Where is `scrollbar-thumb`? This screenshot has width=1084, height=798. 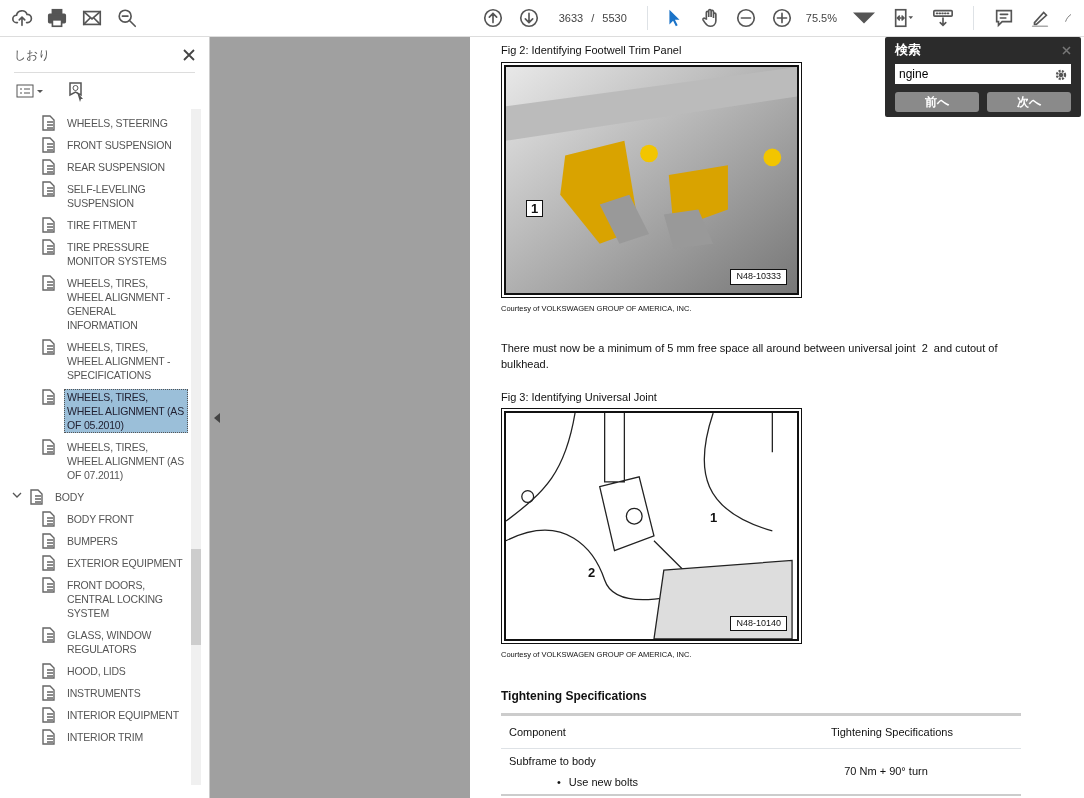 scrollbar-thumb is located at coordinates (196, 597).